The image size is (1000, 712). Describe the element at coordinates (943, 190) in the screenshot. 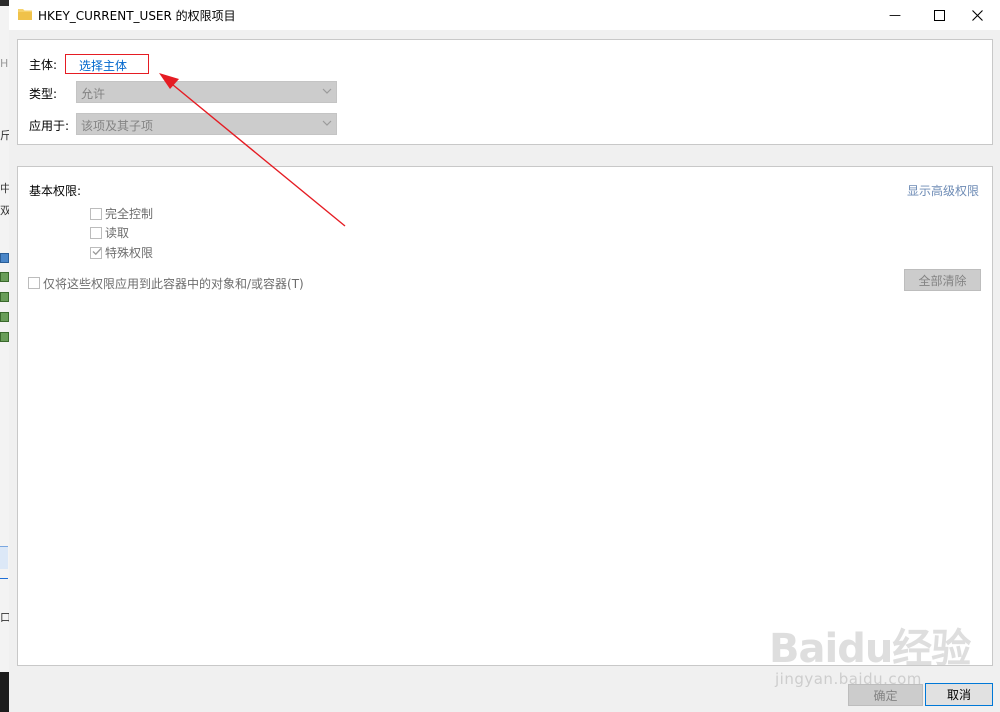

I see `show-advanced-permissions-link: 显示高级权限` at that location.